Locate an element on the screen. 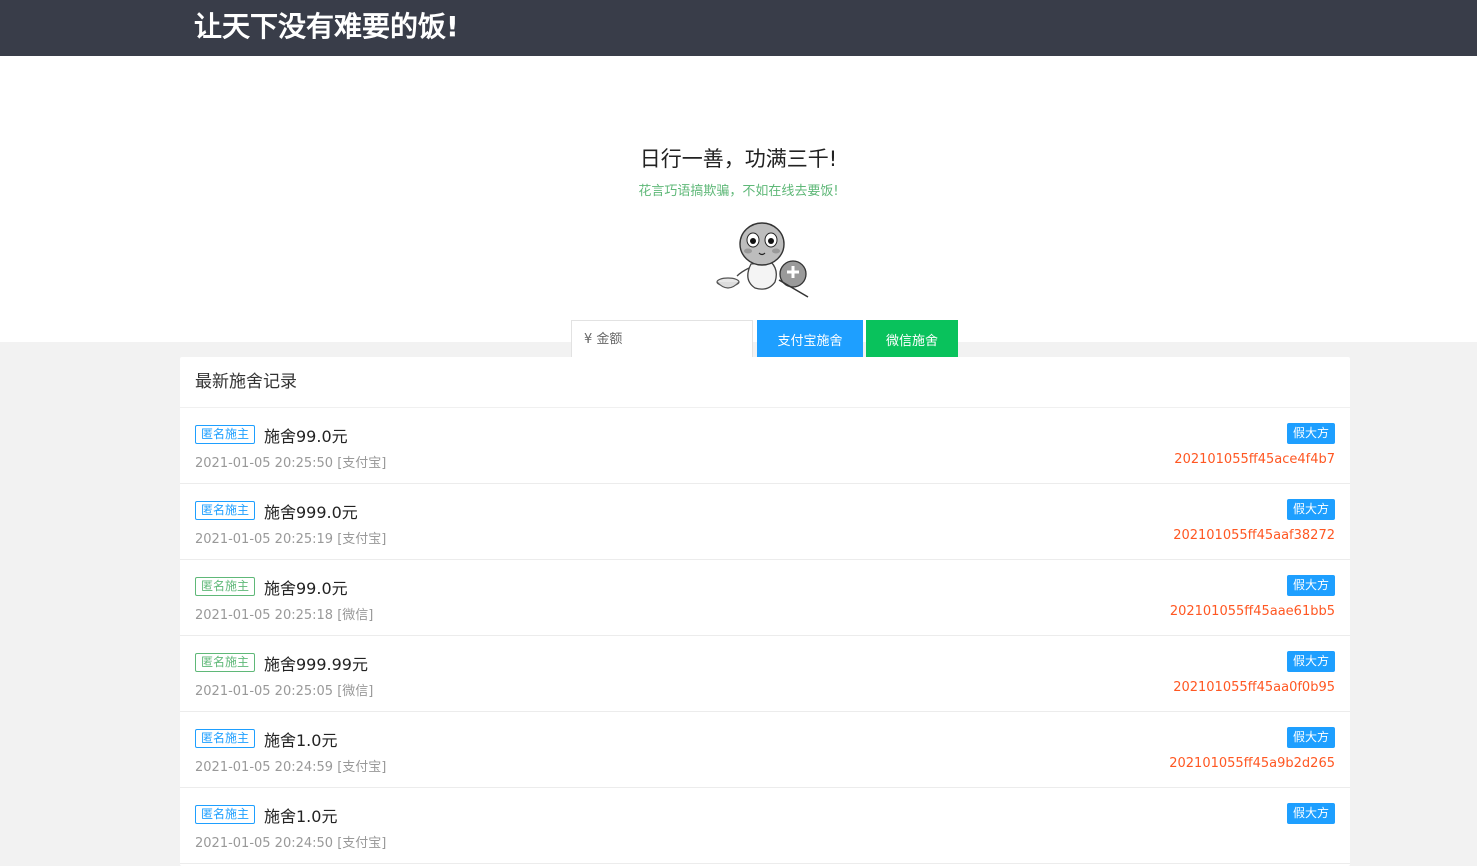 This screenshot has height=866, width=1477. donation-meta: 2021-01-05 20:25:18 [微信] is located at coordinates (284, 613).